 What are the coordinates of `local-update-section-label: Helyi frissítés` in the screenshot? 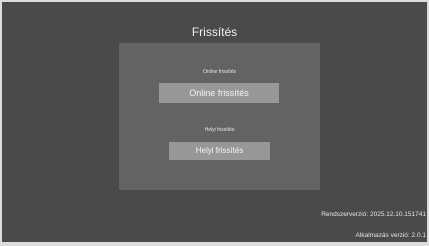 It's located at (219, 130).